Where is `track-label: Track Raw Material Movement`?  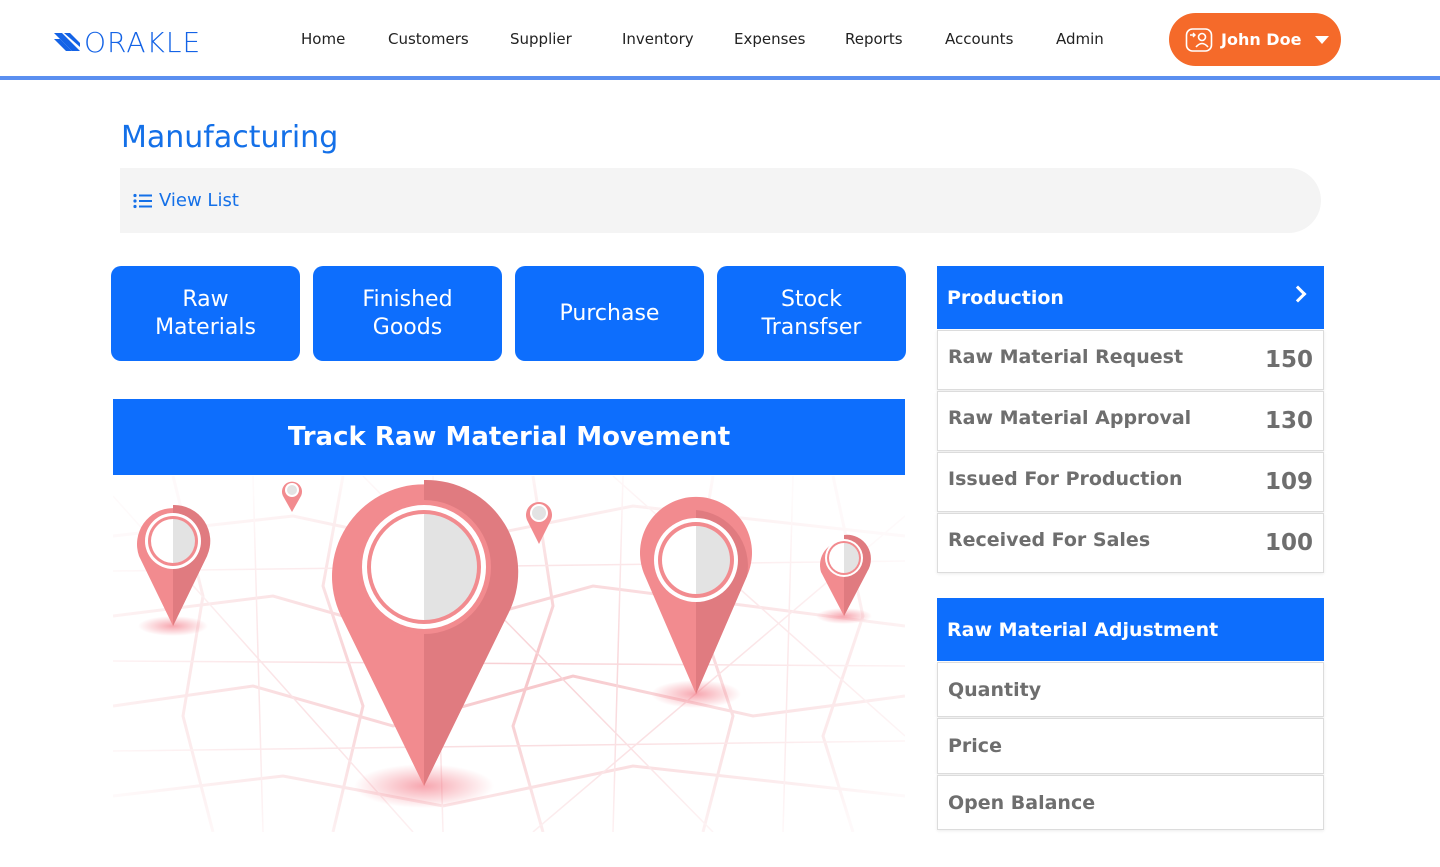 track-label: Track Raw Material Movement is located at coordinates (509, 437).